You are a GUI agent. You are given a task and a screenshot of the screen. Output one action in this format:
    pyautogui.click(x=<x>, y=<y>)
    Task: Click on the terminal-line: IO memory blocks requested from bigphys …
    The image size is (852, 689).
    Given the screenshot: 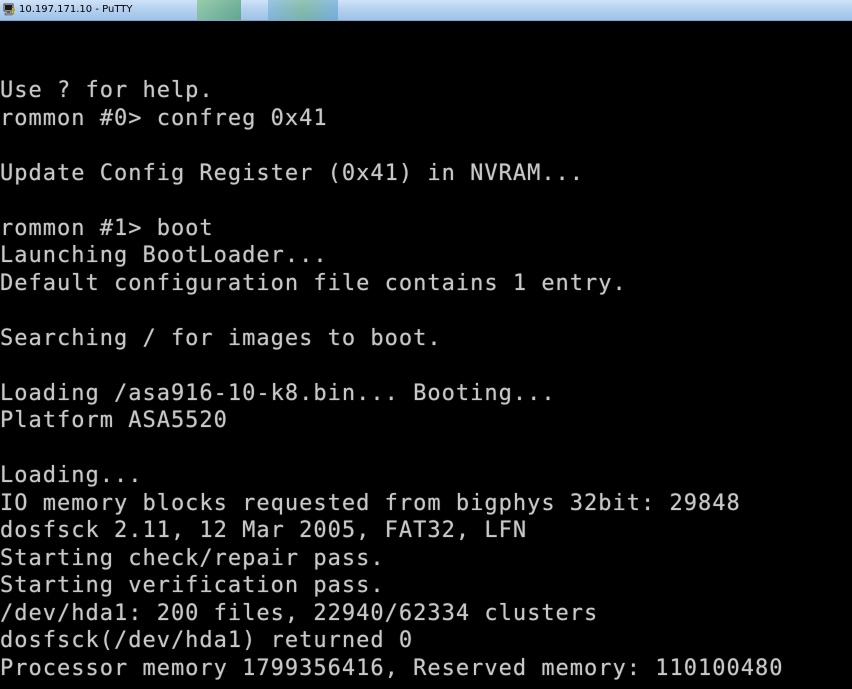 What is the action you would take?
    pyautogui.click(x=370, y=503)
    